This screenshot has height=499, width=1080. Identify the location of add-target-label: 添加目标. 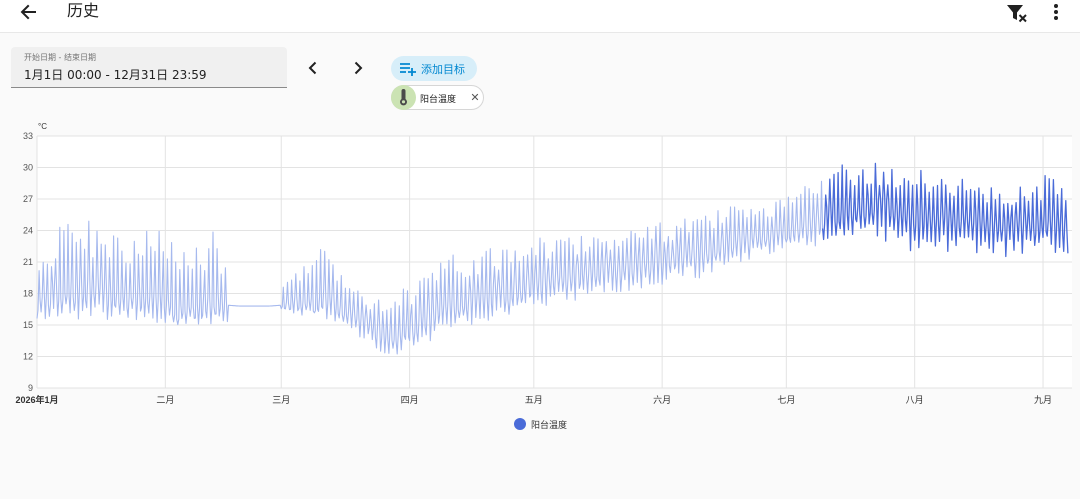
(443, 69).